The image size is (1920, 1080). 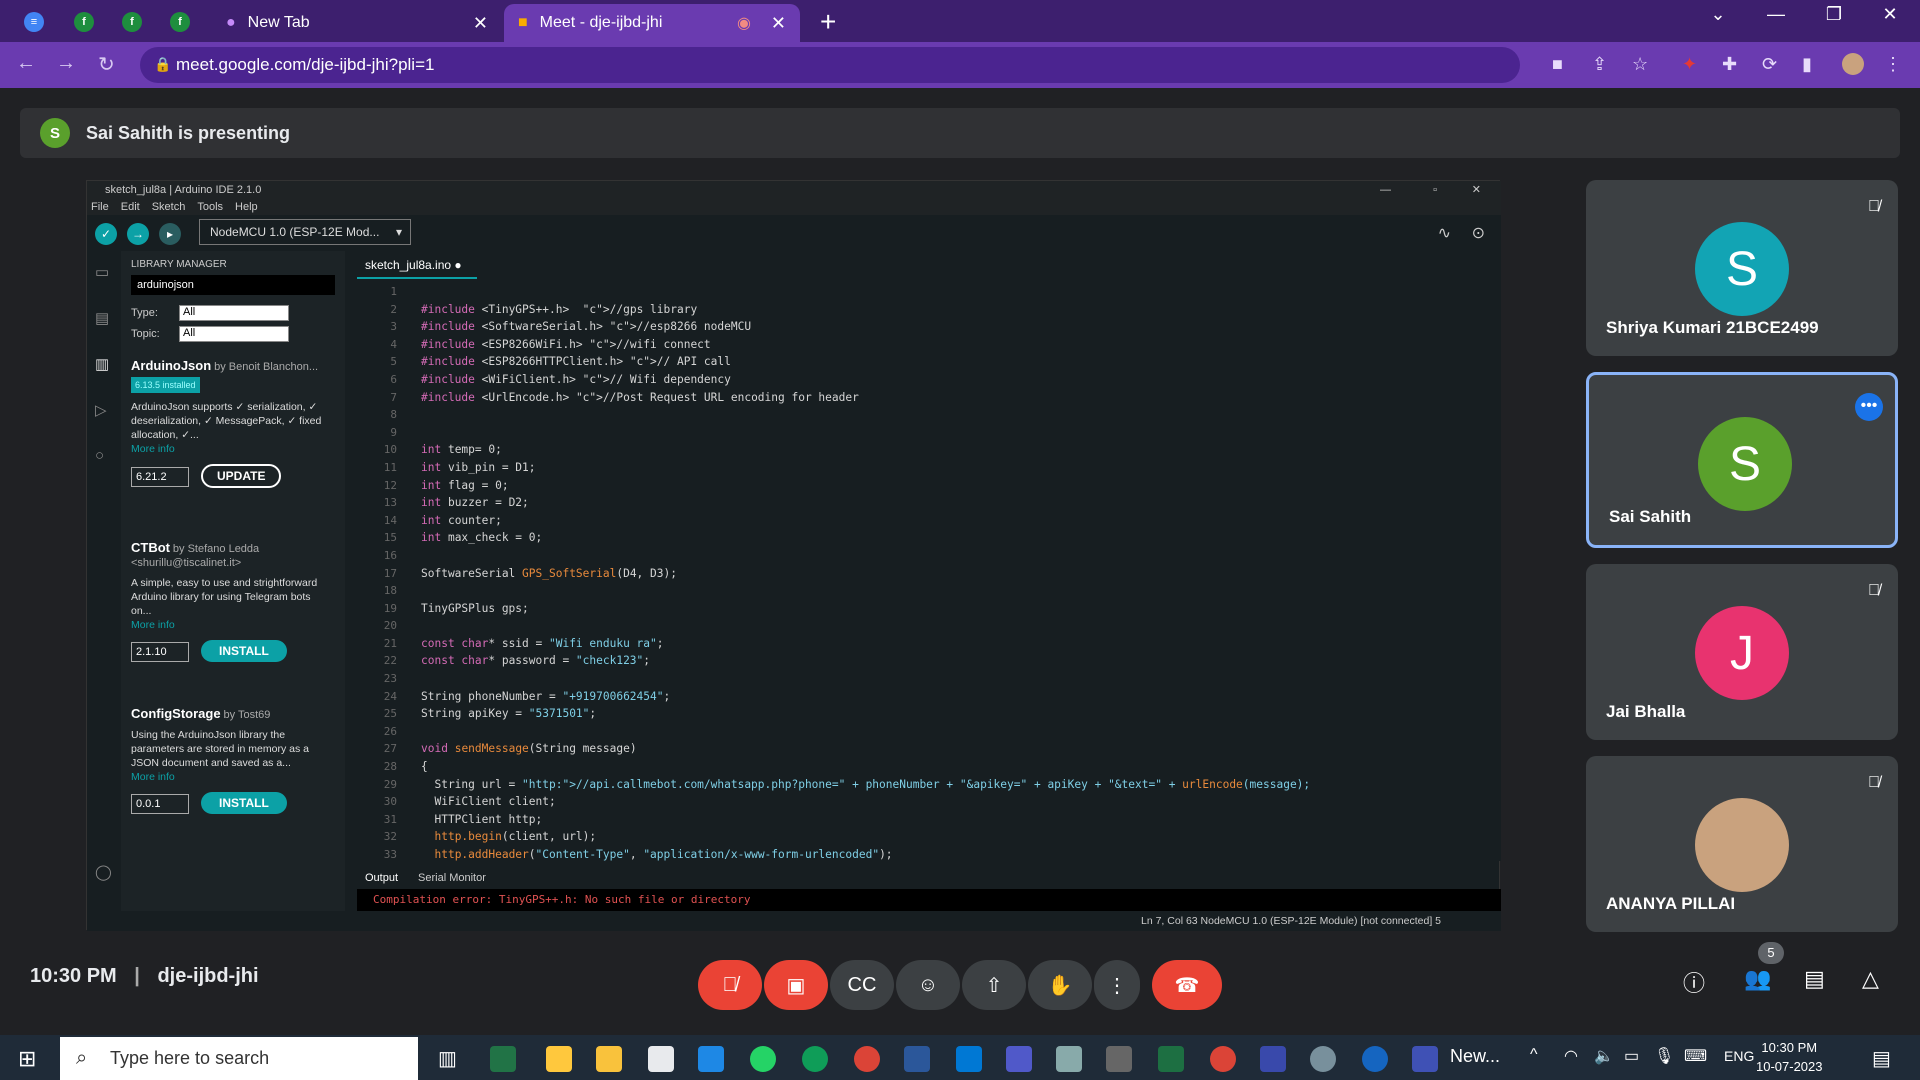 I want to click on windows-start-icon: ⊞, so click(x=27, y=1059).